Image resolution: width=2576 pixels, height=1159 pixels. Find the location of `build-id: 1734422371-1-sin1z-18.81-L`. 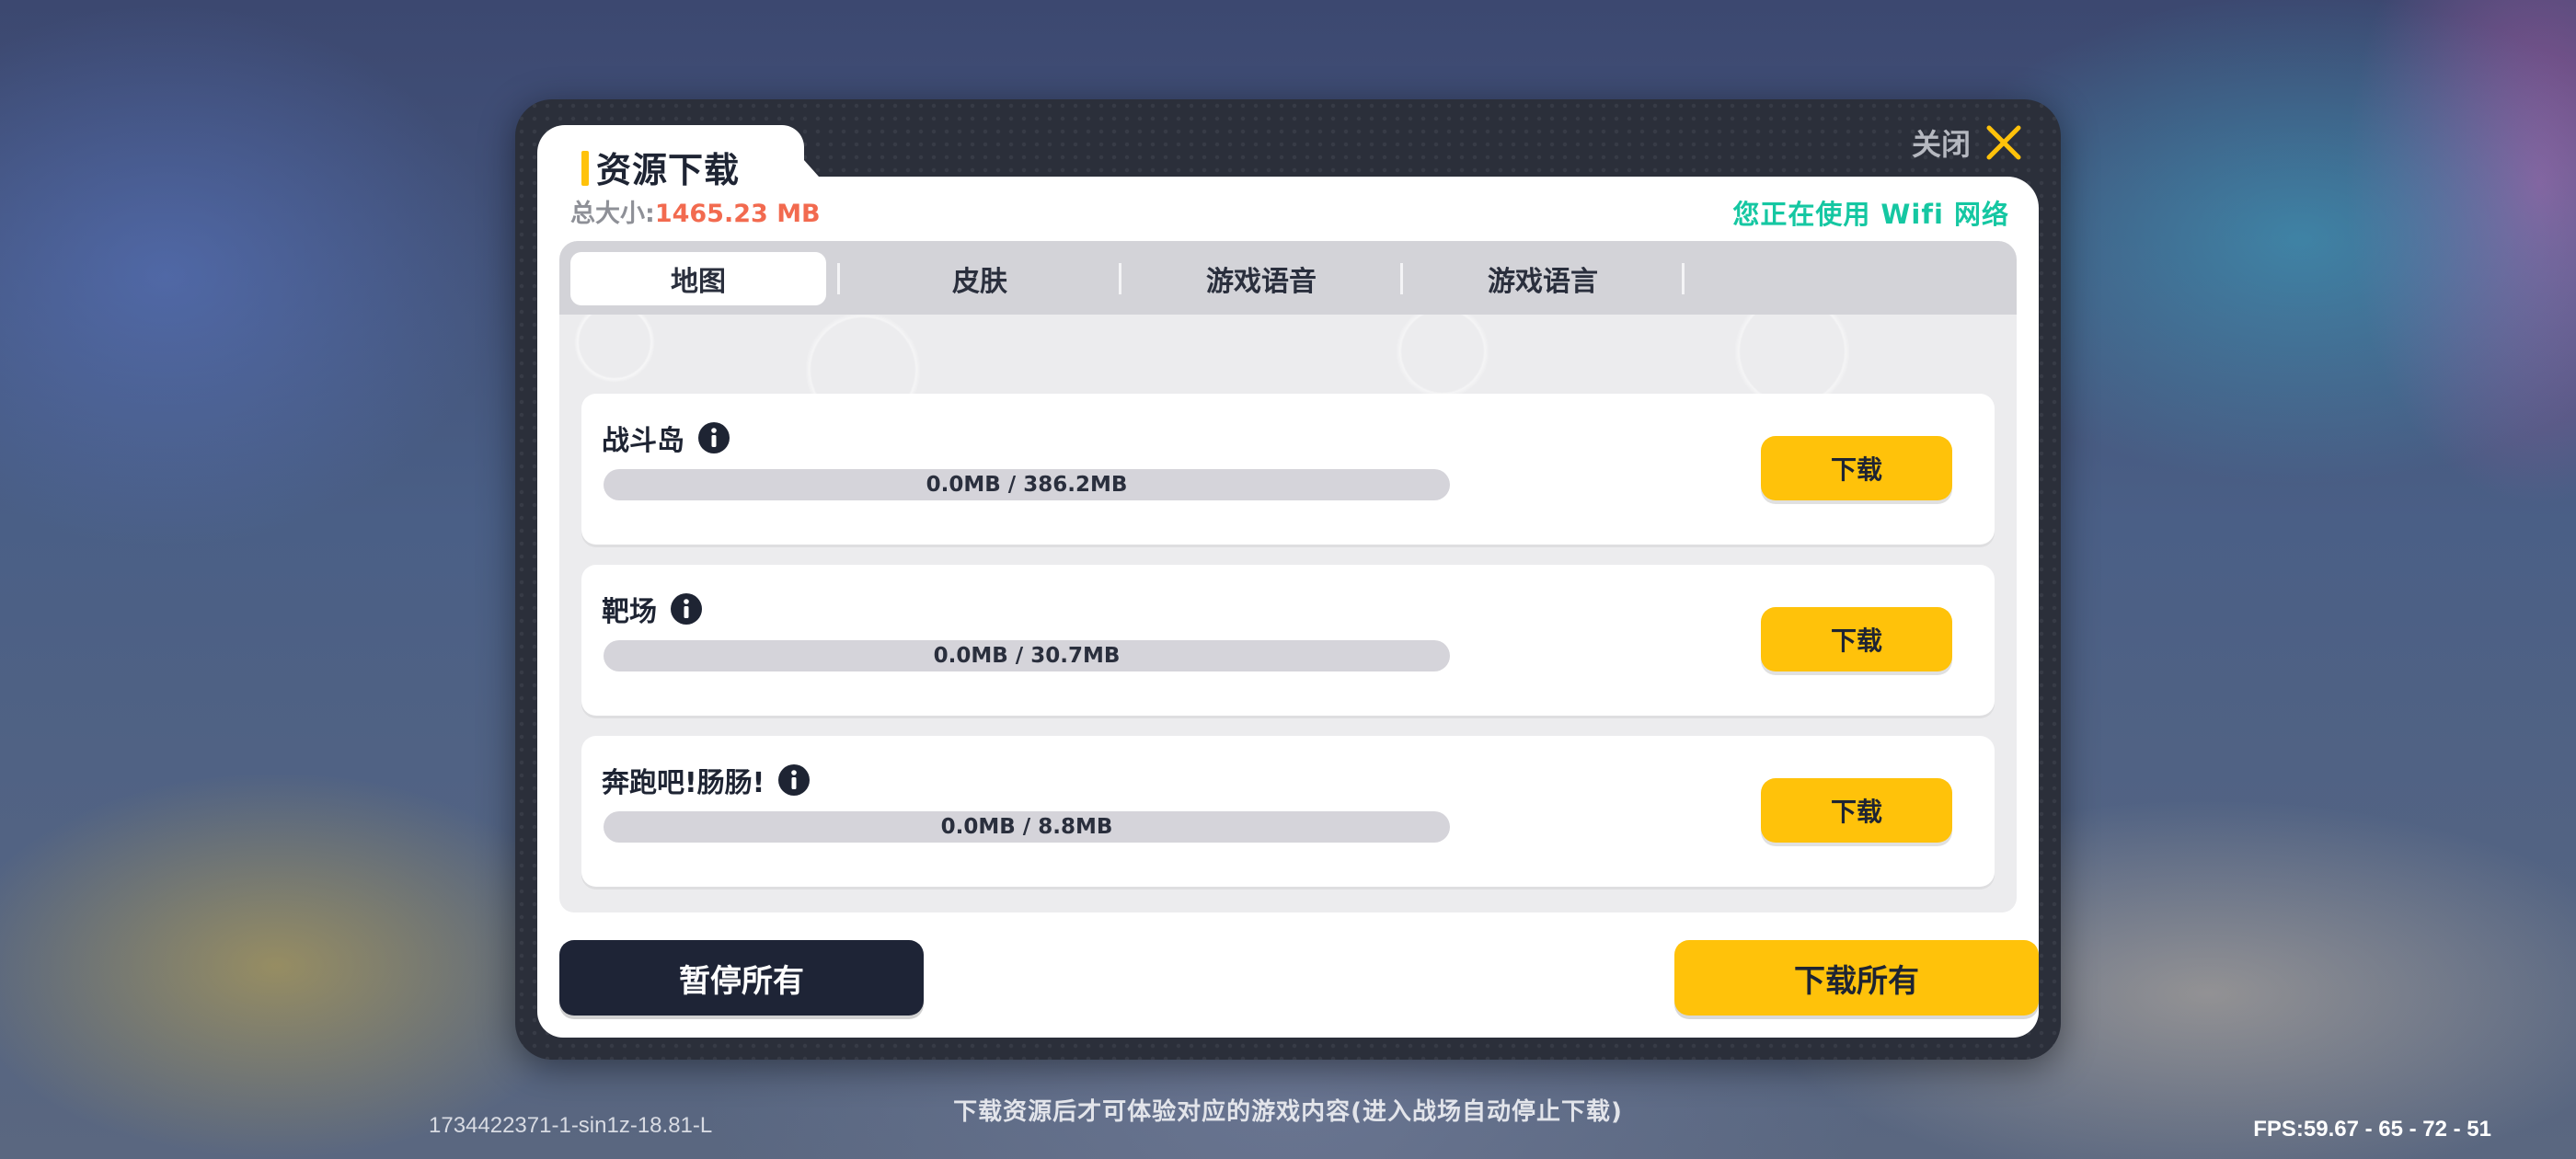

build-id: 1734422371-1-sin1z-18.81-L is located at coordinates (571, 1125).